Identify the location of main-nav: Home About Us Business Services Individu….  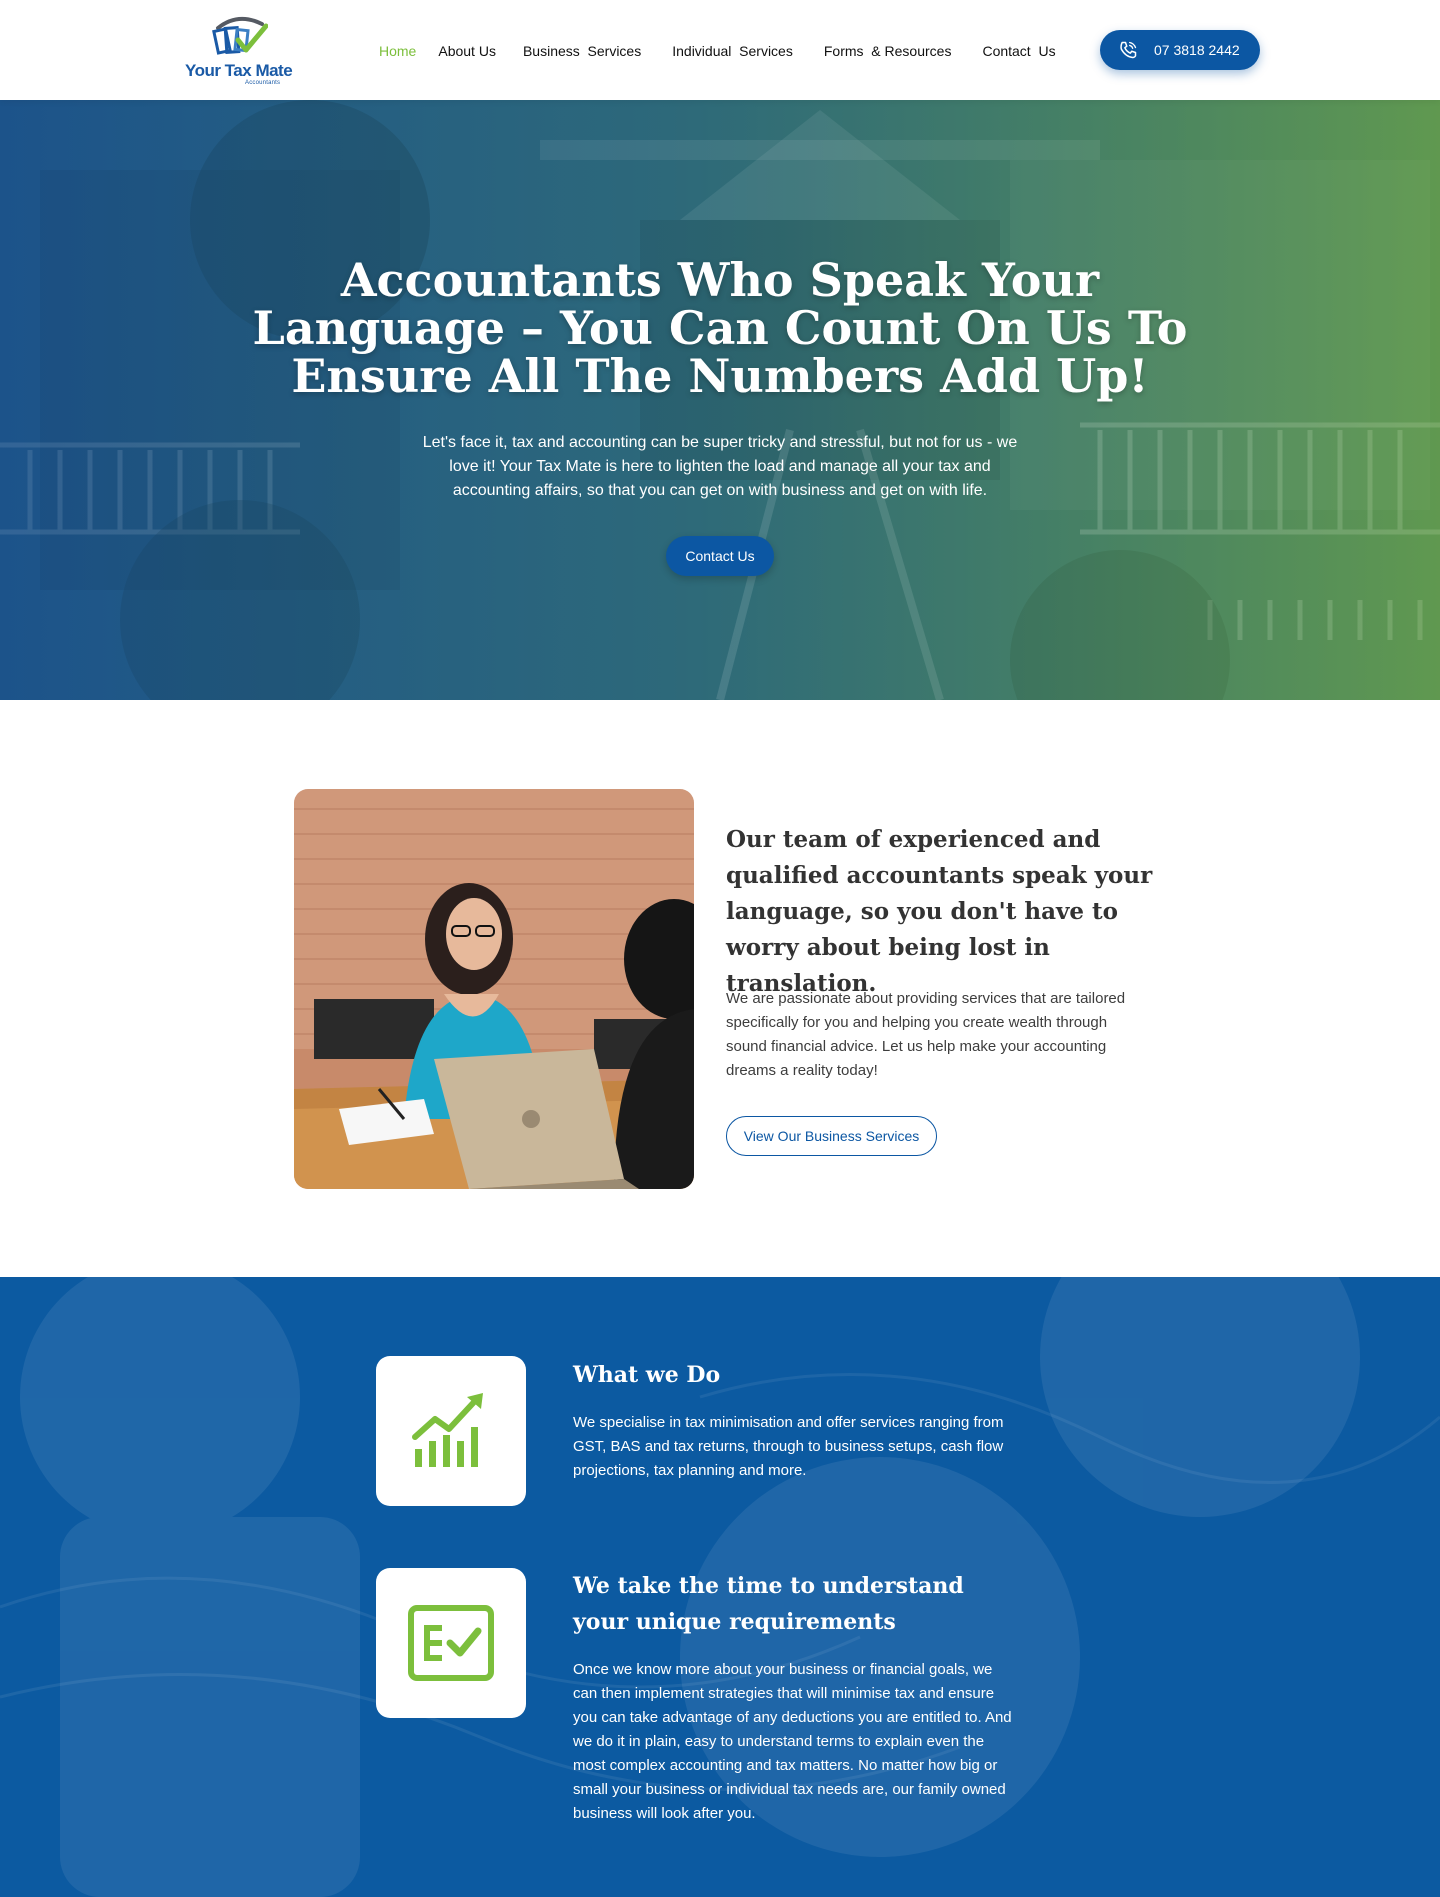
(717, 51).